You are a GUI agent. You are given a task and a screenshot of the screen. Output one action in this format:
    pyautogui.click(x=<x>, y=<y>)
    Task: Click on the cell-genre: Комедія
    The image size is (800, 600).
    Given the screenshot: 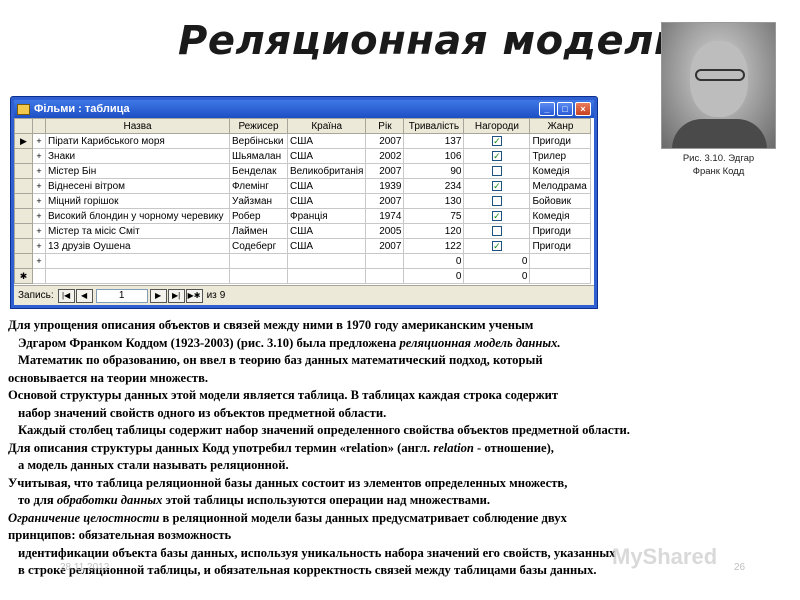 What is the action you would take?
    pyautogui.click(x=560, y=216)
    